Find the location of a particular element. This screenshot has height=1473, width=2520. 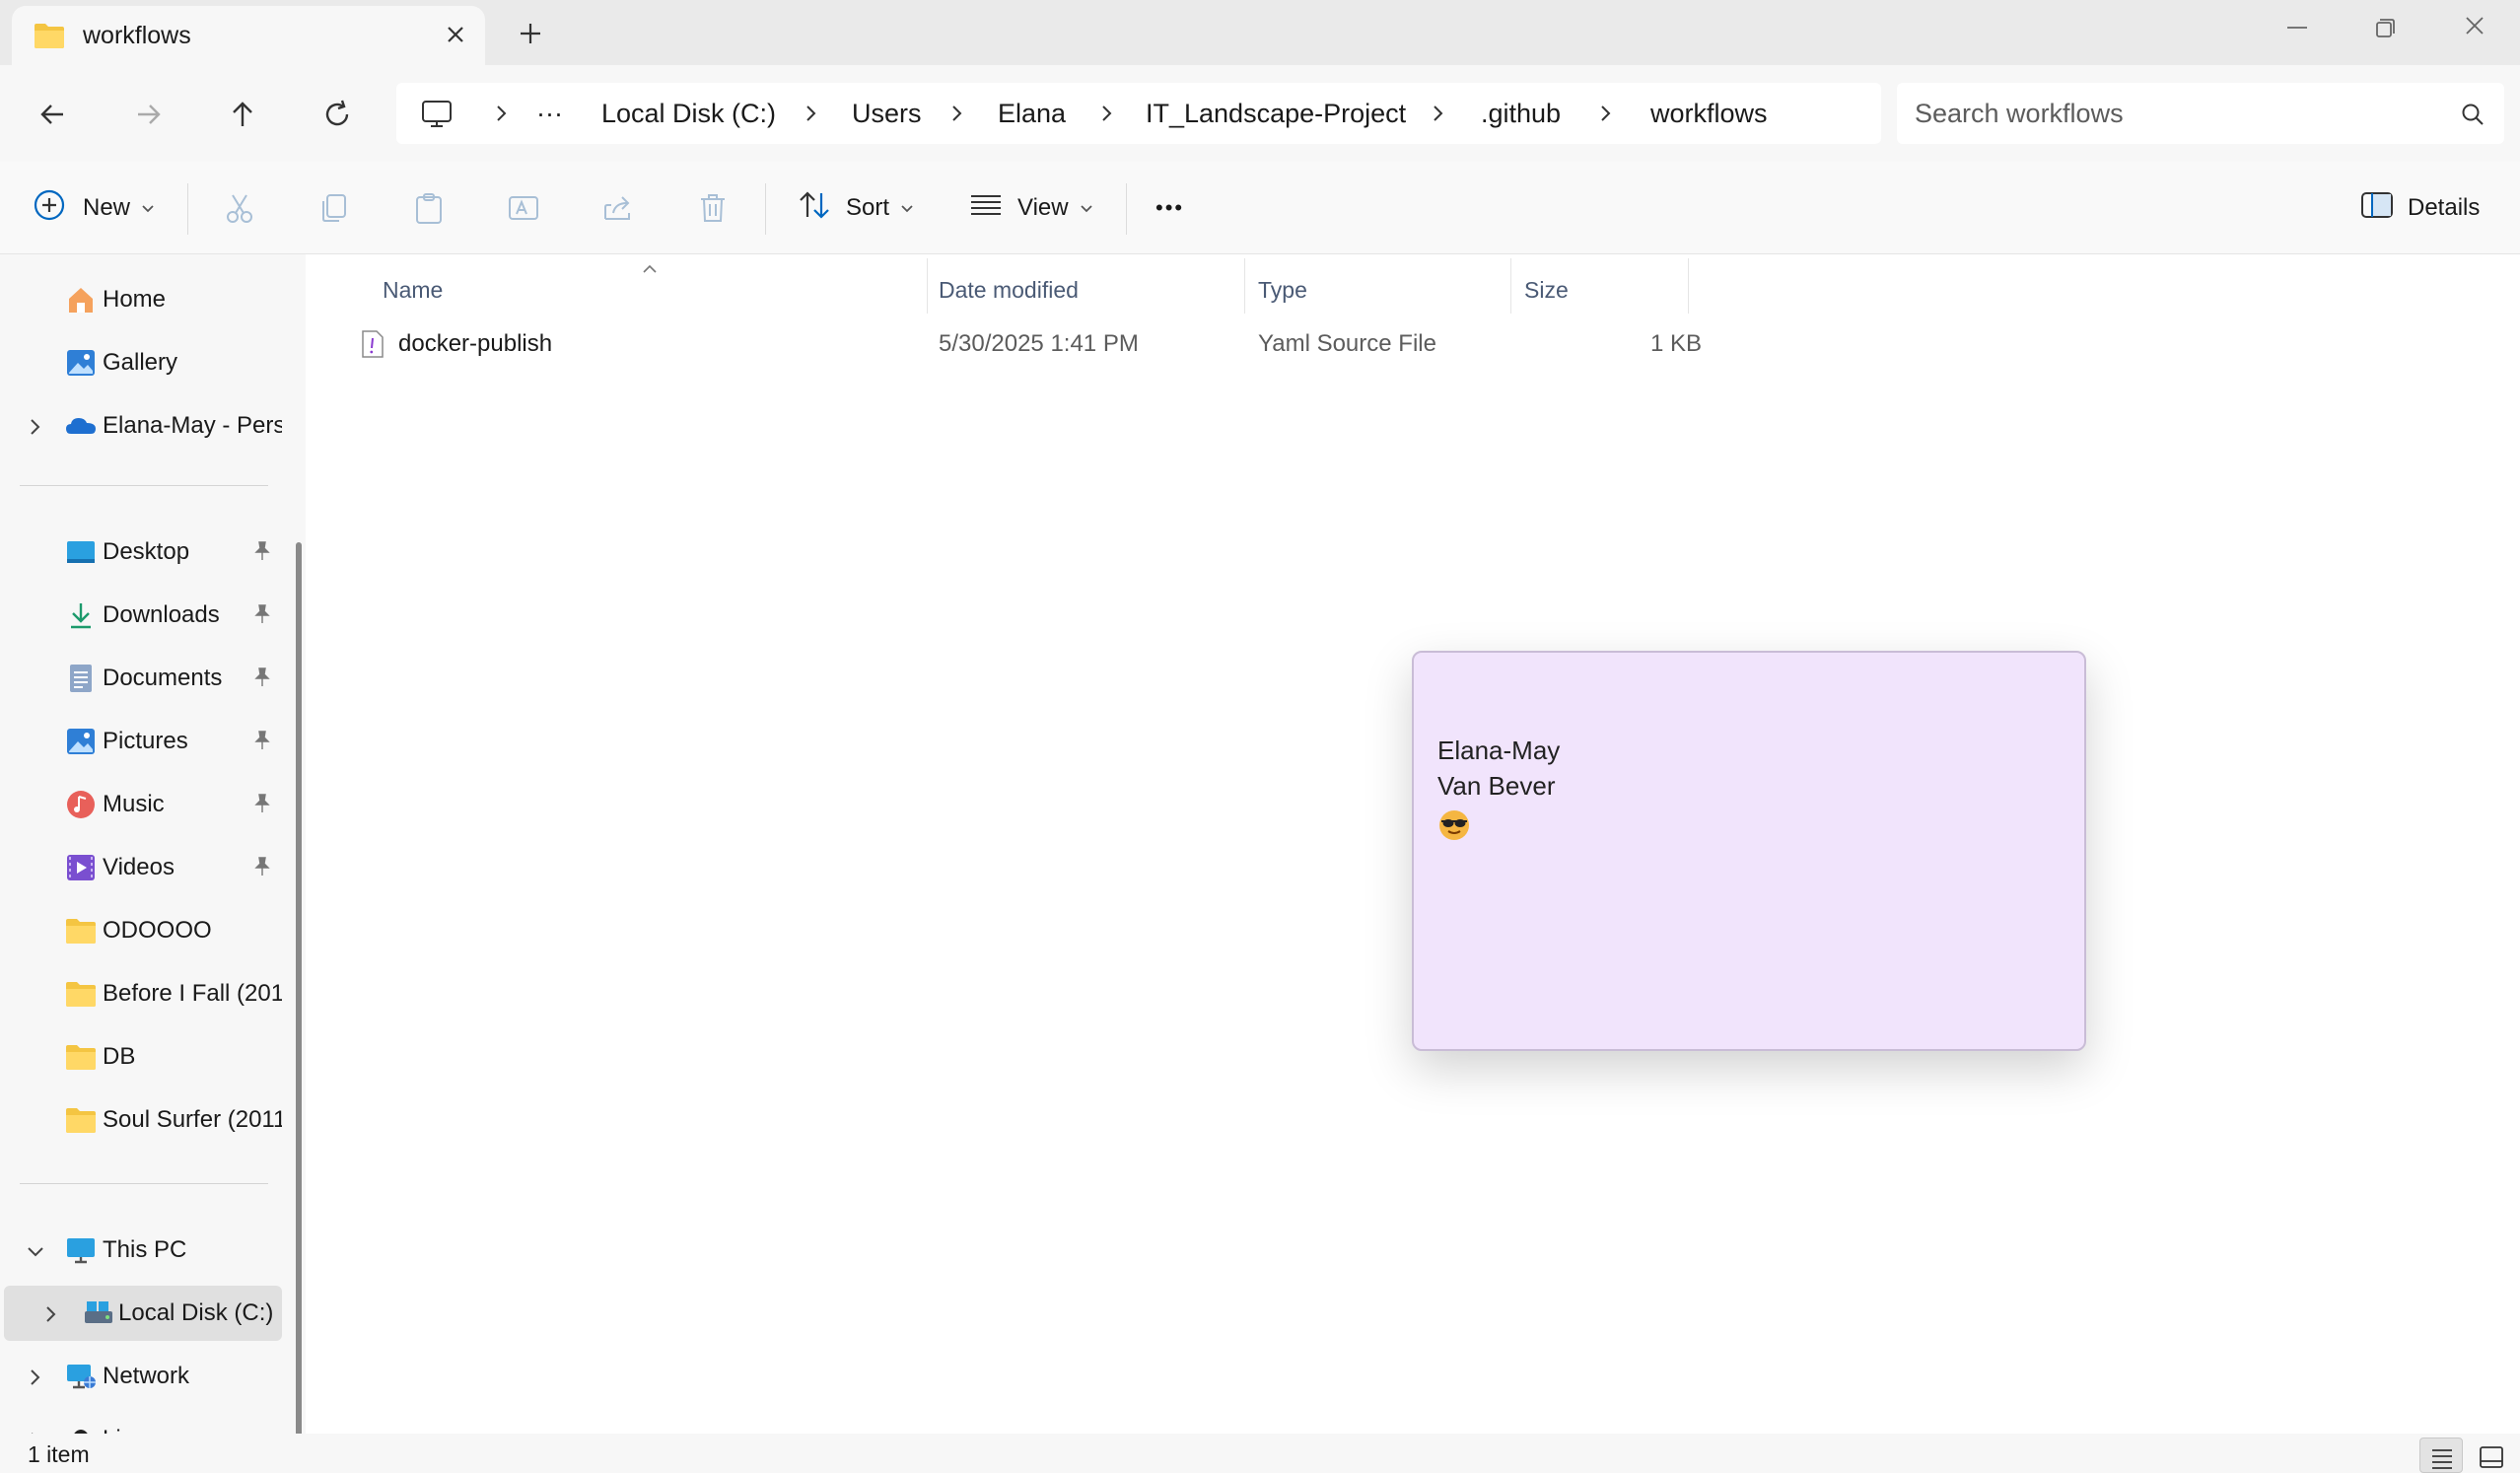

command-bar: New Sort View ••• Details is located at coordinates (1260, 208).